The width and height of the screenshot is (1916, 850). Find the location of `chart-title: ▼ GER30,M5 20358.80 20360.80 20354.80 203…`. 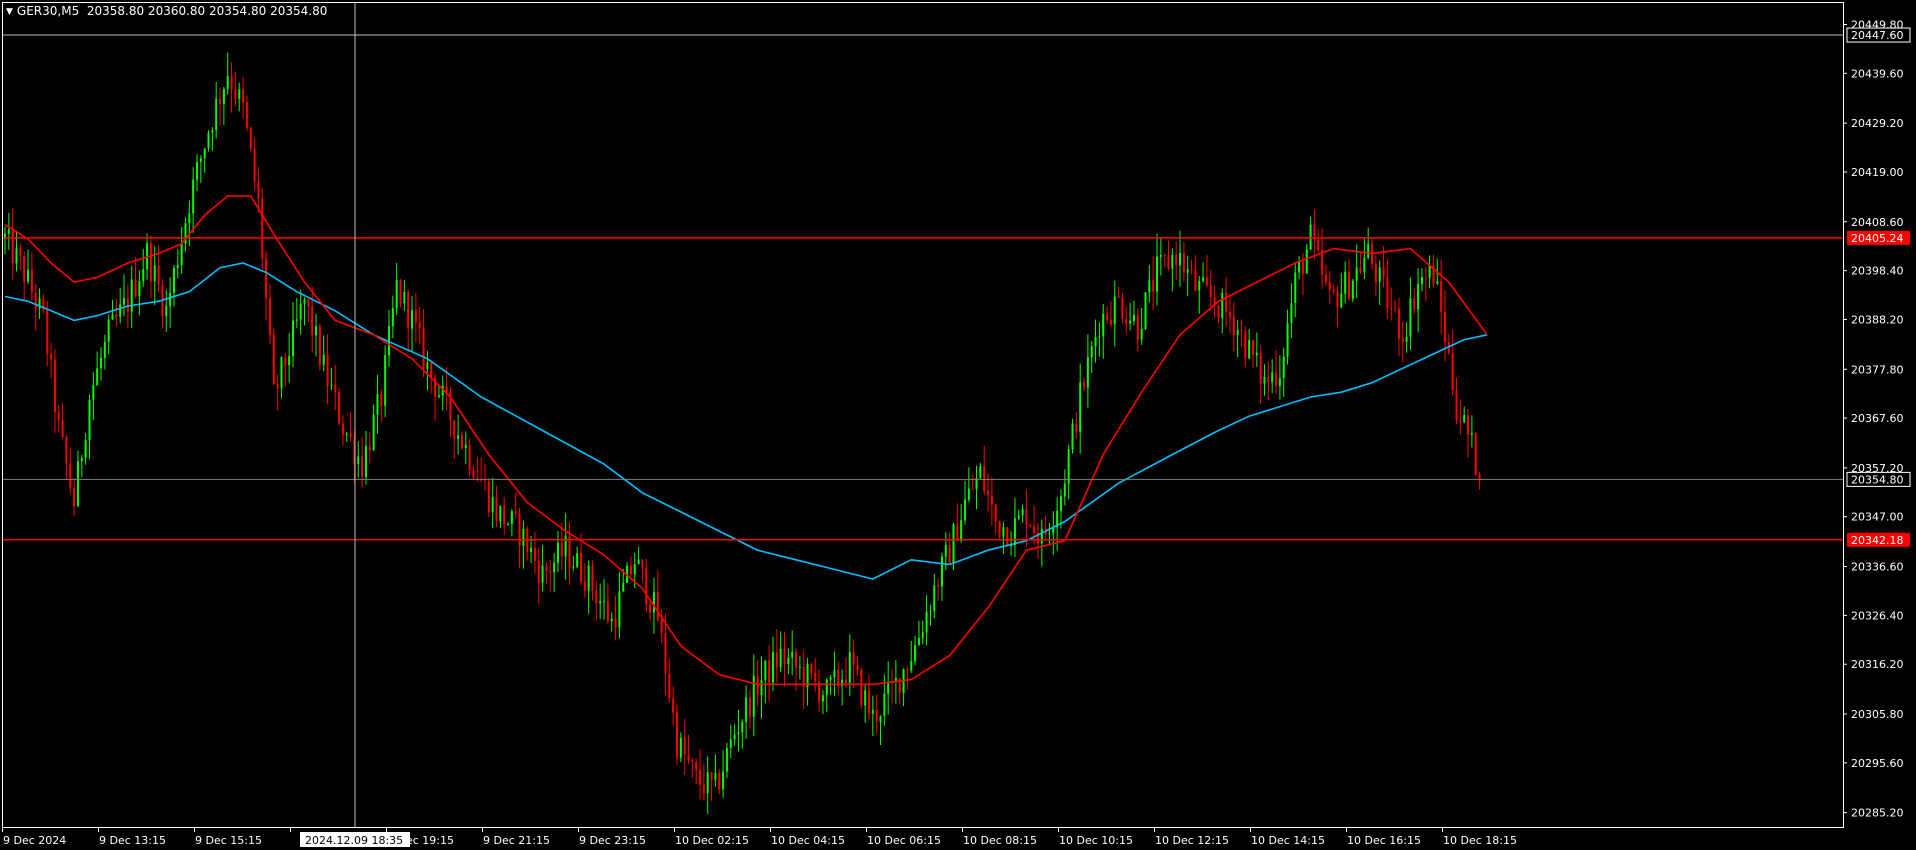

chart-title: ▼ GER30,M5 20358.80 20360.80 20354.80 203… is located at coordinates (166, 11).